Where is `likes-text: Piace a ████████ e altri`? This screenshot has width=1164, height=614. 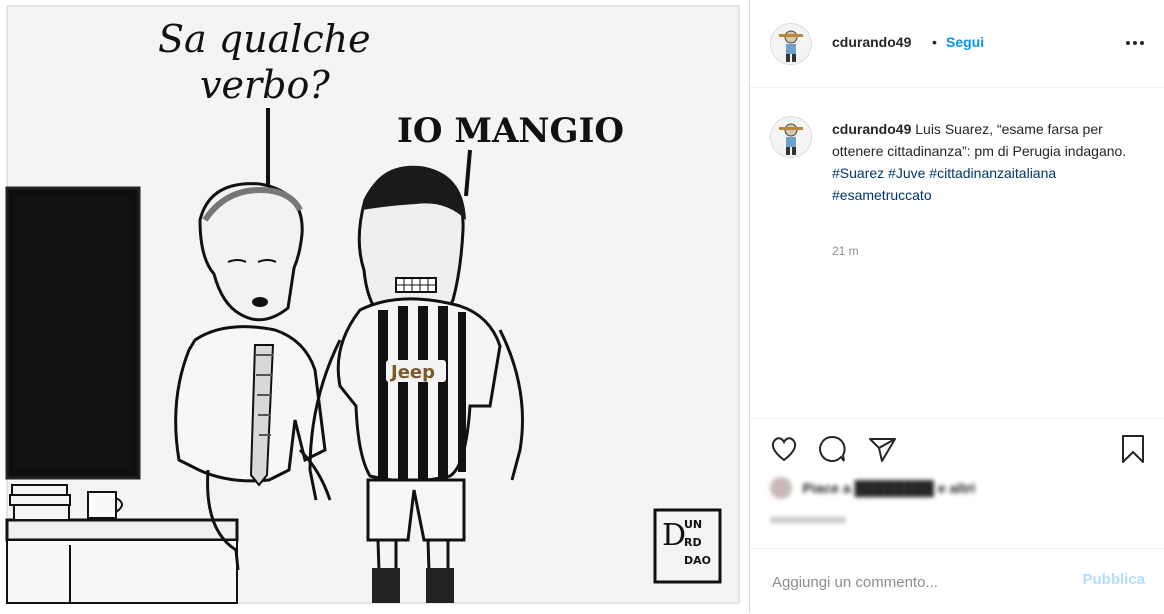
likes-text: Piace a ████████ e altri is located at coordinates (889, 488).